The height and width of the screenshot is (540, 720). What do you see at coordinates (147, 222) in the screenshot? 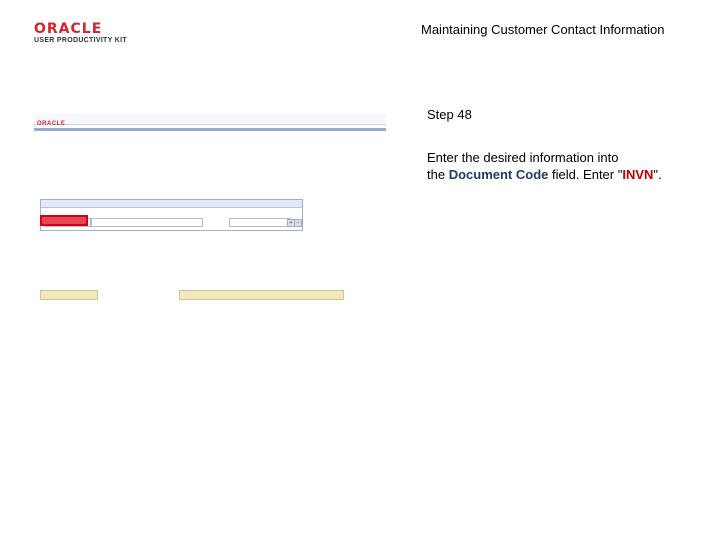
I see `document-description-field` at bounding box center [147, 222].